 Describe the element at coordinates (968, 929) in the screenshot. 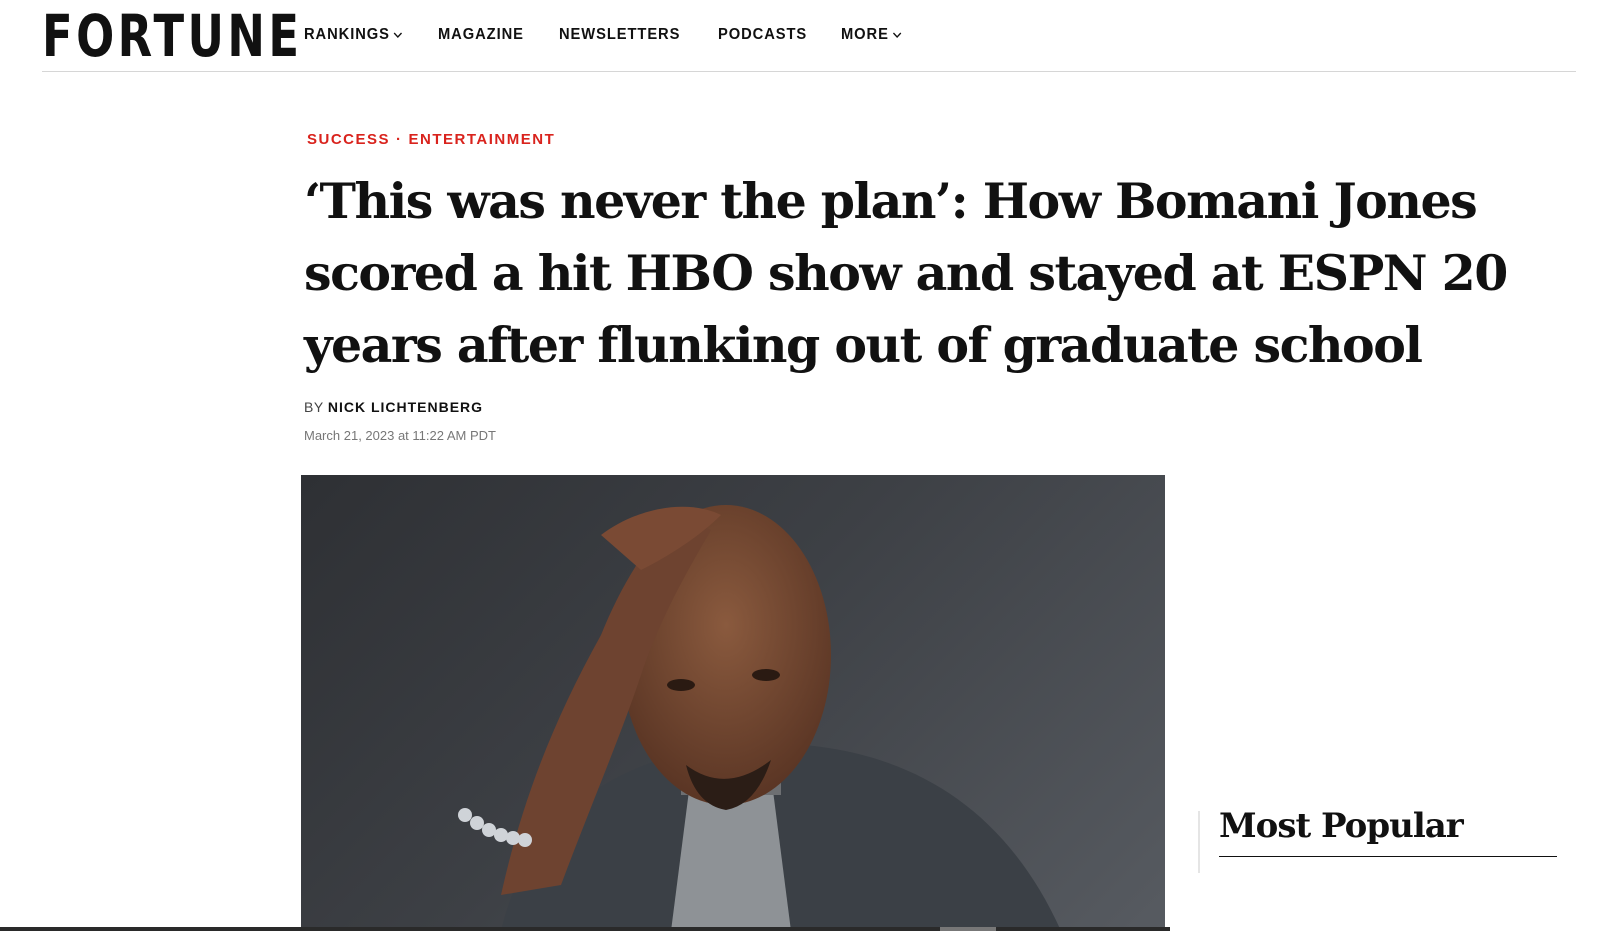

I see `scrollbar-thumb` at that location.